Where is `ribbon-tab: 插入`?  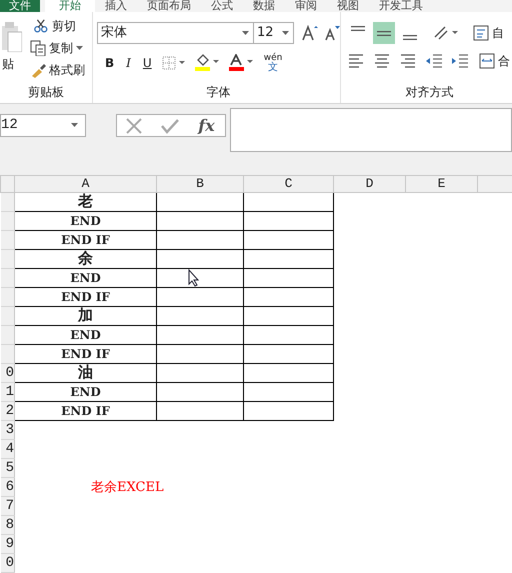
ribbon-tab: 插入 is located at coordinates (116, 6).